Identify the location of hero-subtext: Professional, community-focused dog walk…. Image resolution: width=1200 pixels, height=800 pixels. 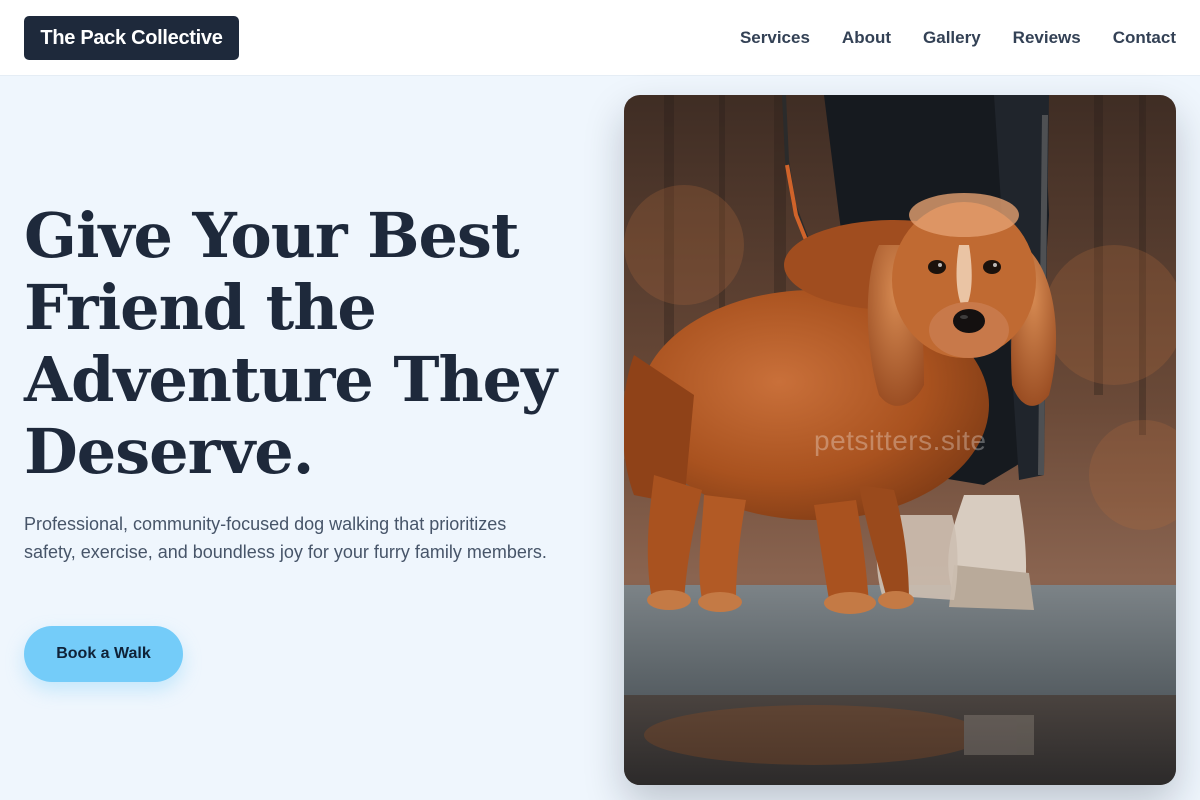
(285, 538).